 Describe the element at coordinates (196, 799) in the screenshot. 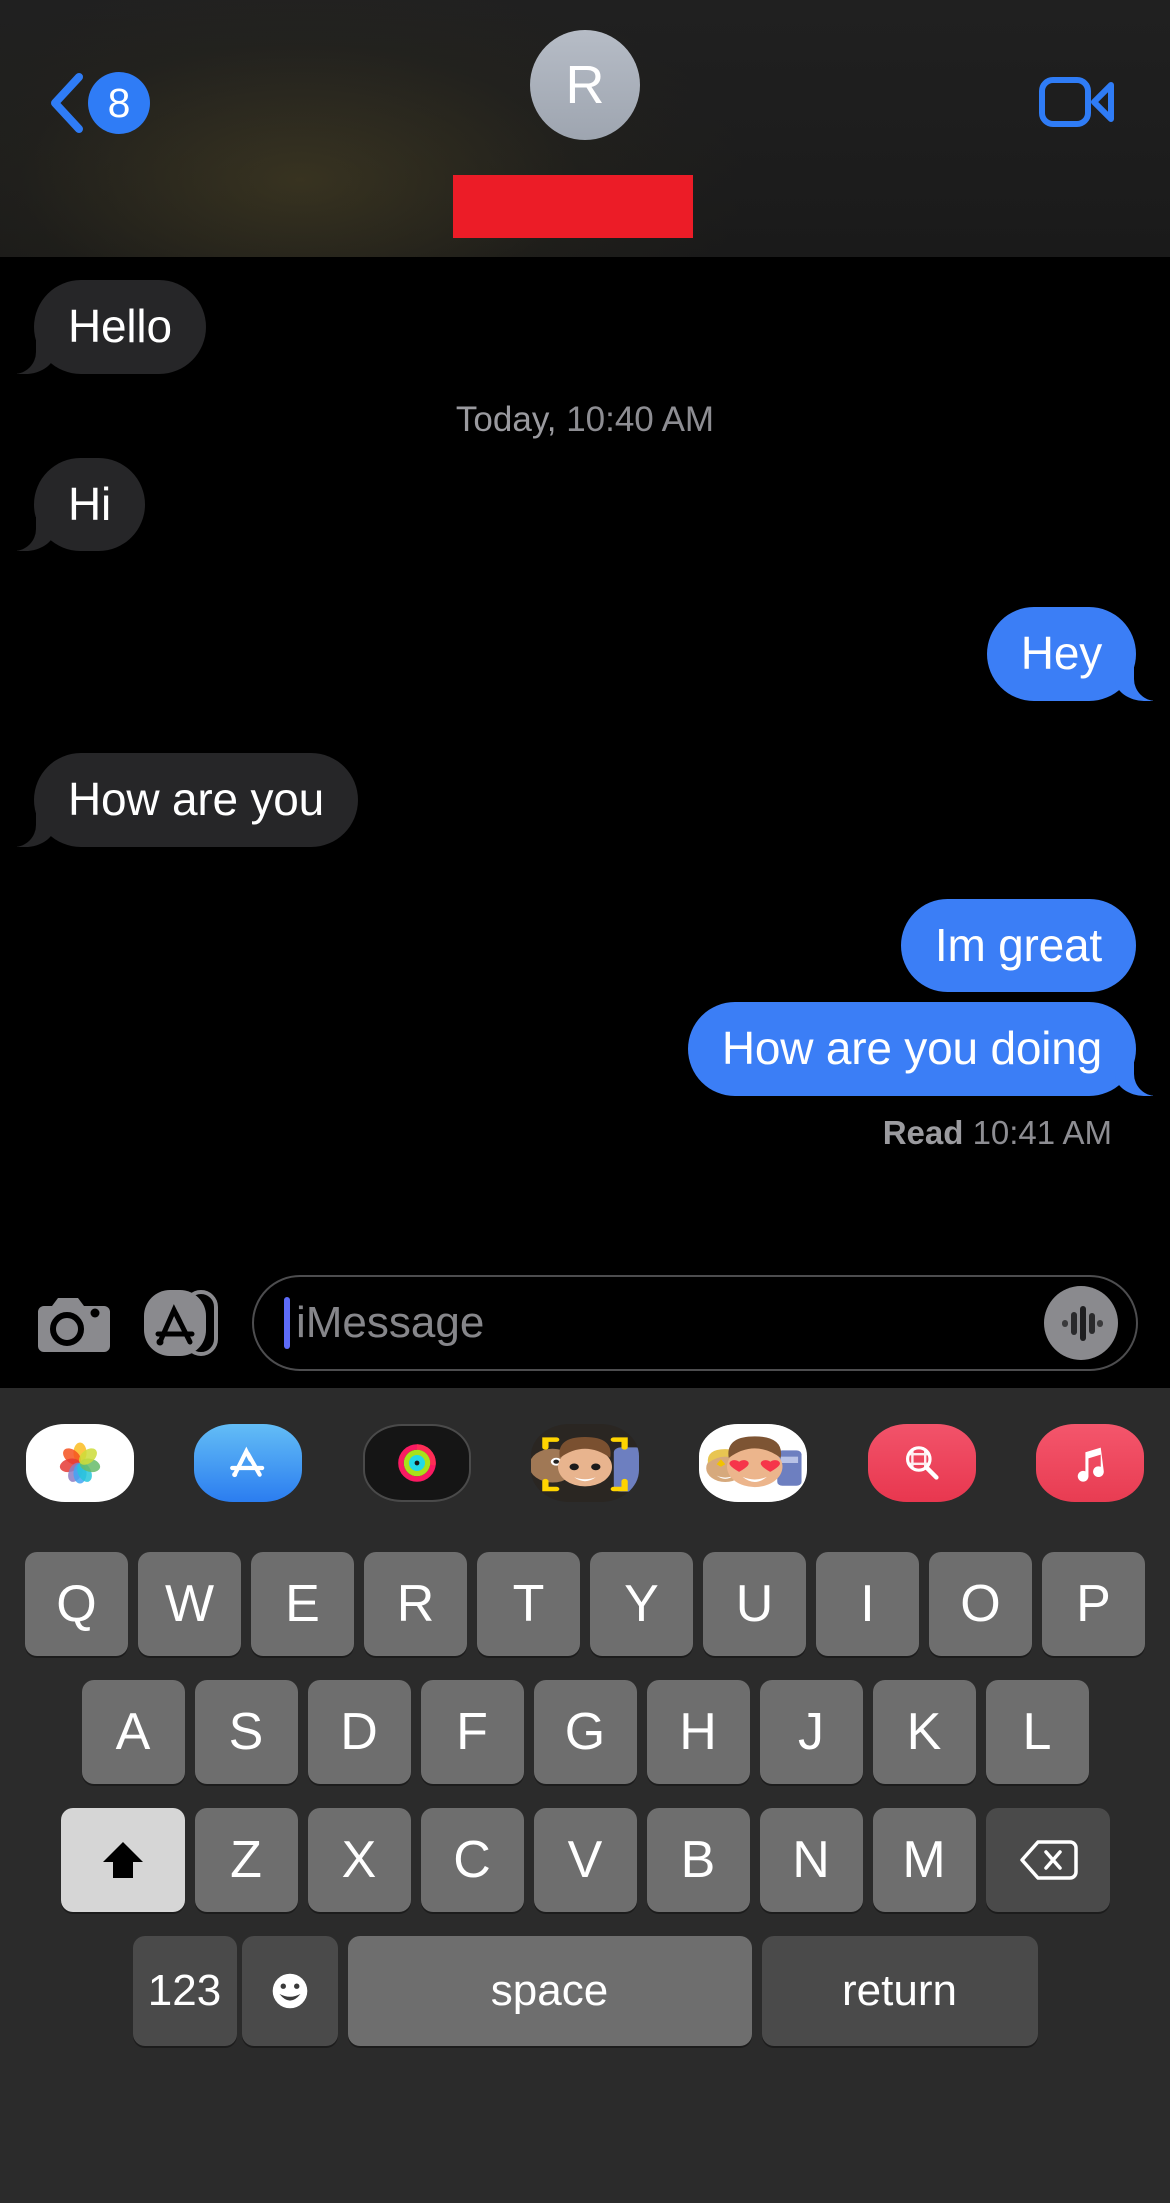

I see `message-text: How are you` at that location.